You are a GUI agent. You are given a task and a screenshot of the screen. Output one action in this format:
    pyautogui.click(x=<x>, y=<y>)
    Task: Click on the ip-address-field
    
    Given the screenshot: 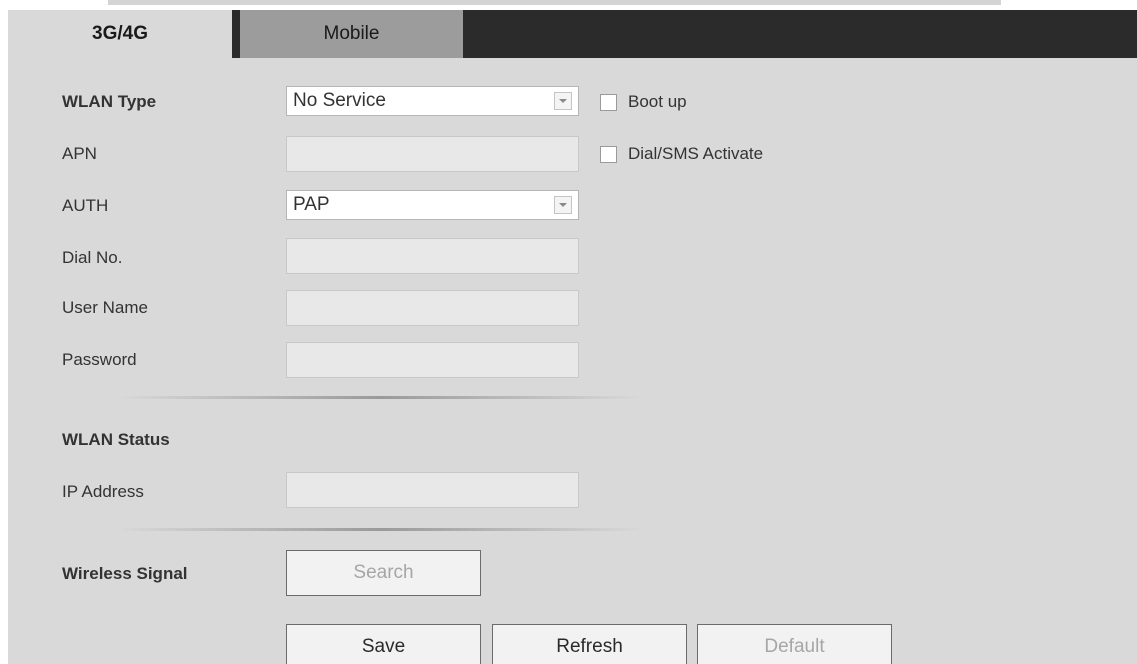 What is the action you would take?
    pyautogui.click(x=432, y=490)
    